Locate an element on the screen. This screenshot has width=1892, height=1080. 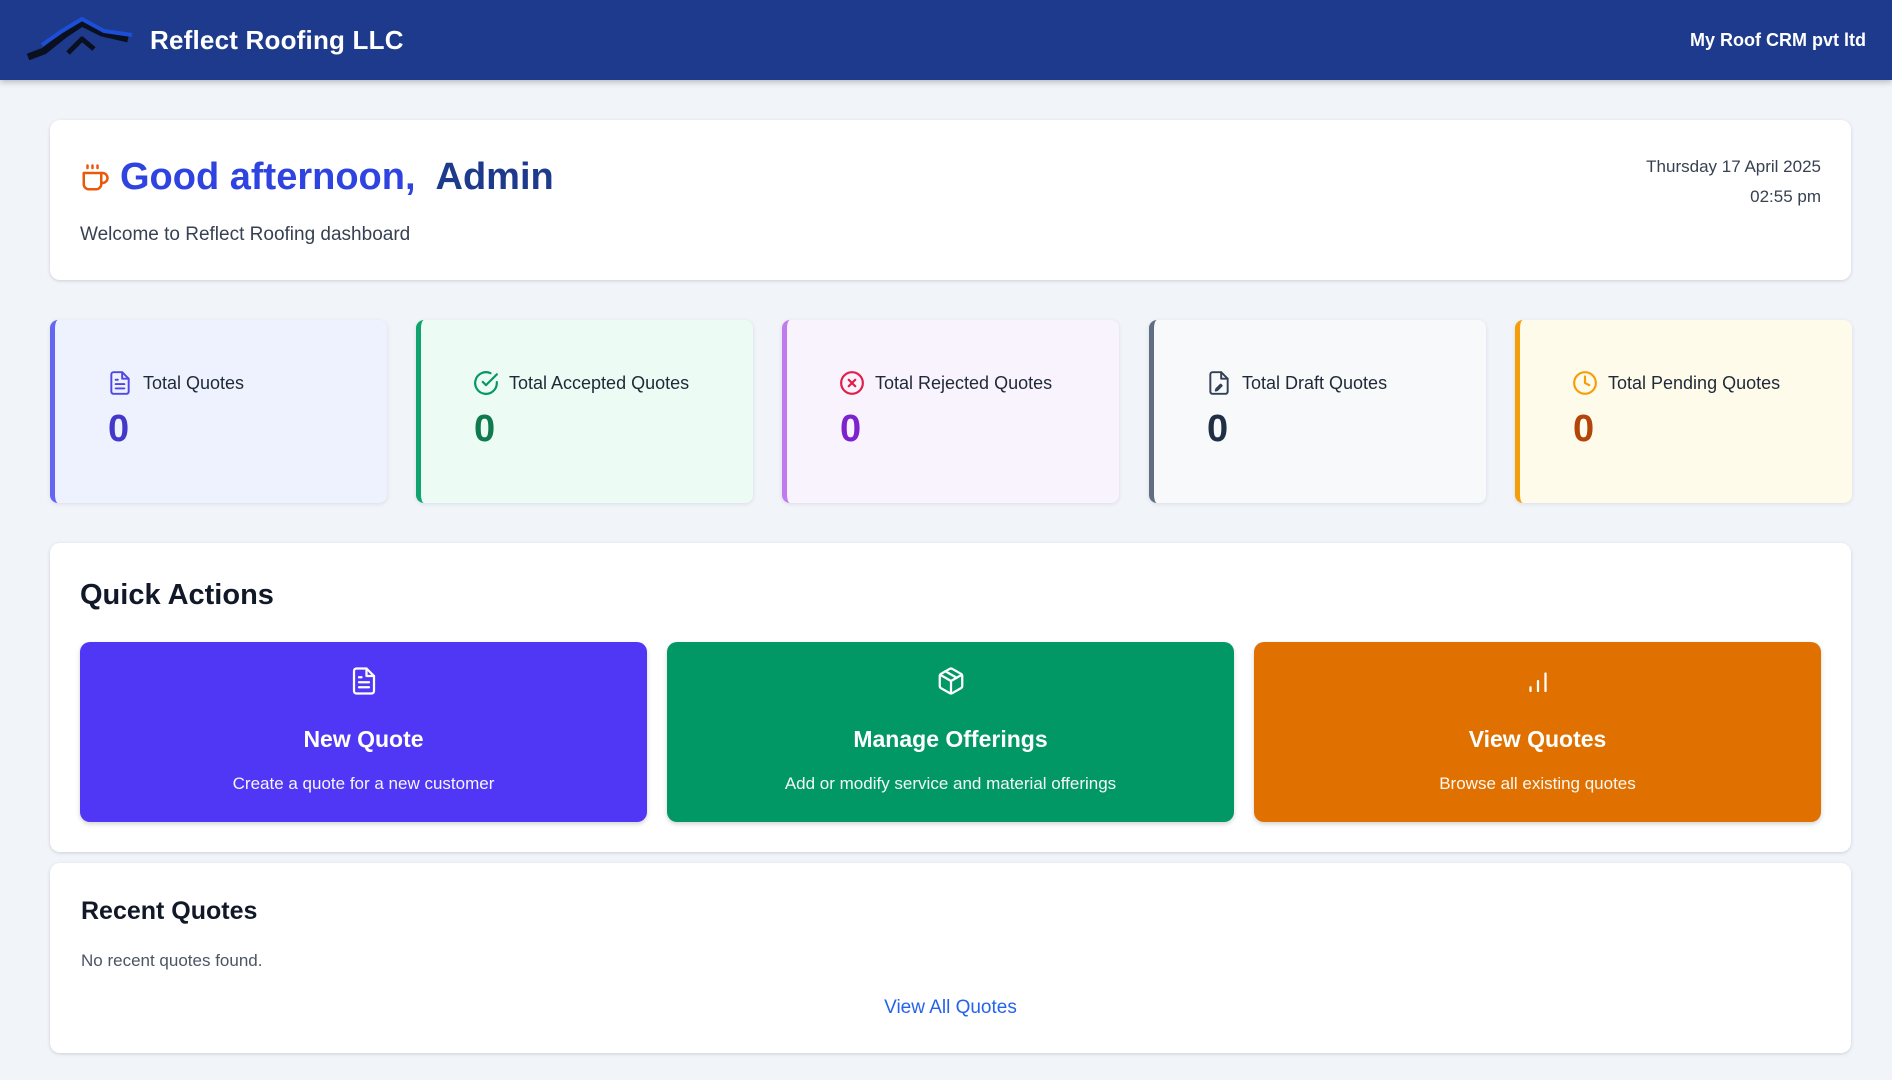
stat-card-accepted-quotes: Total Accepted Quotes 0 is located at coordinates (584, 411).